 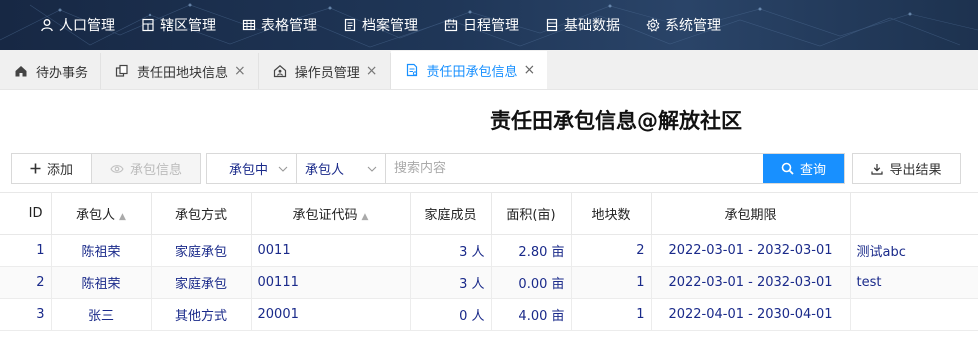 What do you see at coordinates (531, 213) in the screenshot?
I see `column-header-area: 面积(亩)` at bounding box center [531, 213].